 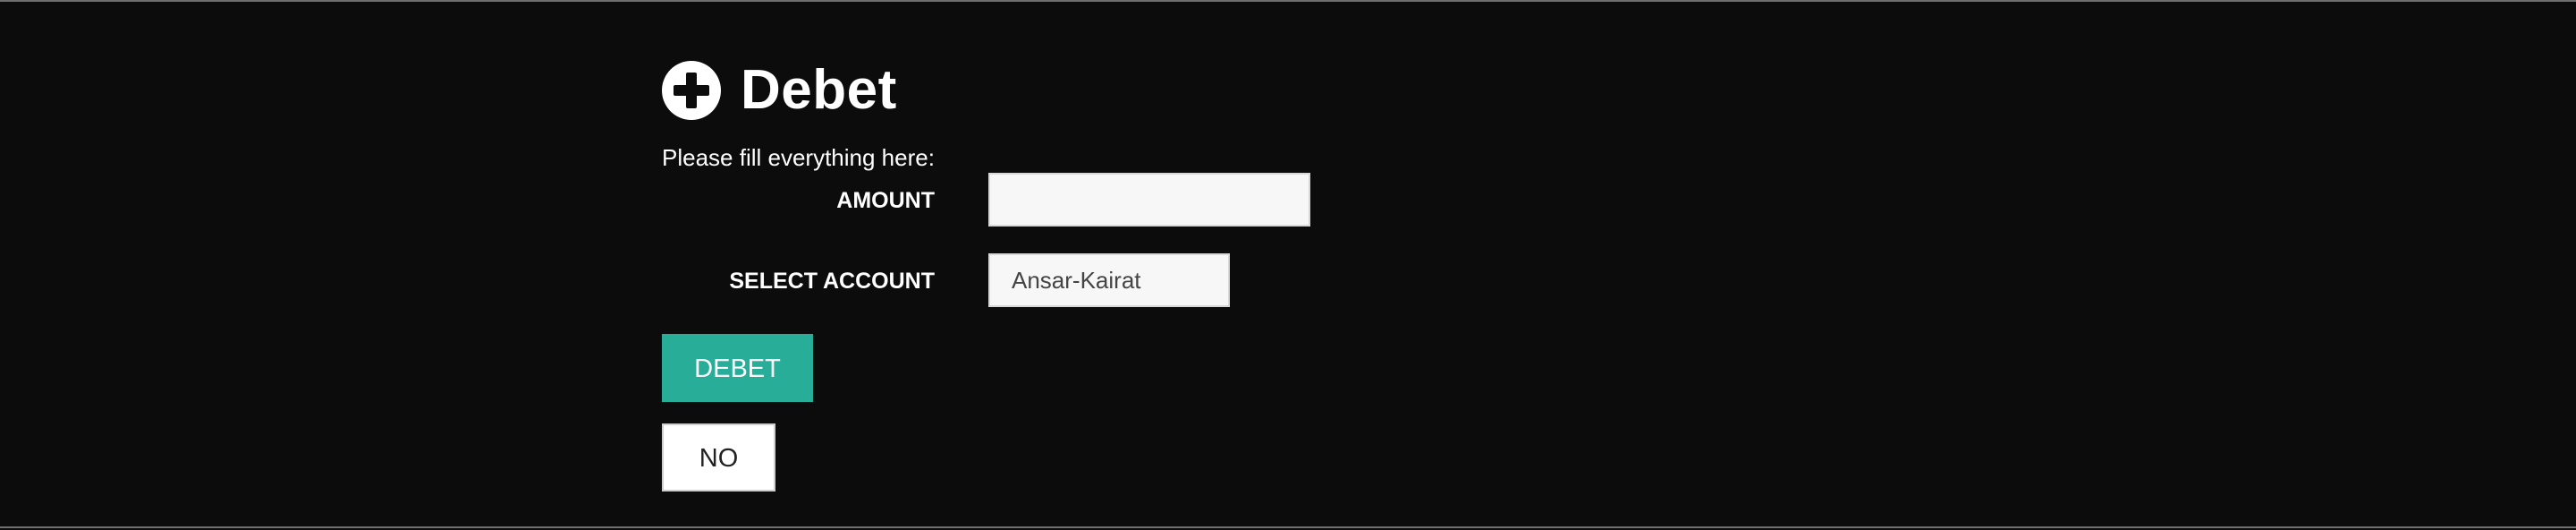 What do you see at coordinates (718, 457) in the screenshot?
I see `no-button: NO` at bounding box center [718, 457].